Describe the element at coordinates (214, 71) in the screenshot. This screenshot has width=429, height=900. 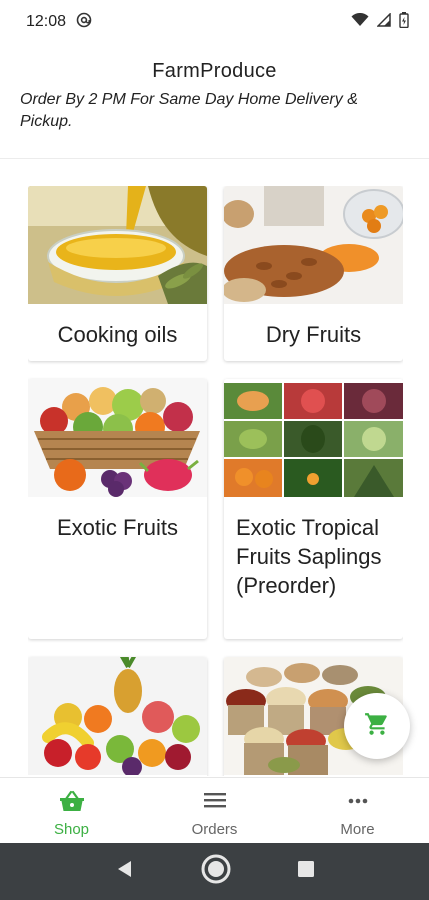
I see `page-title: FarmProduce` at that location.